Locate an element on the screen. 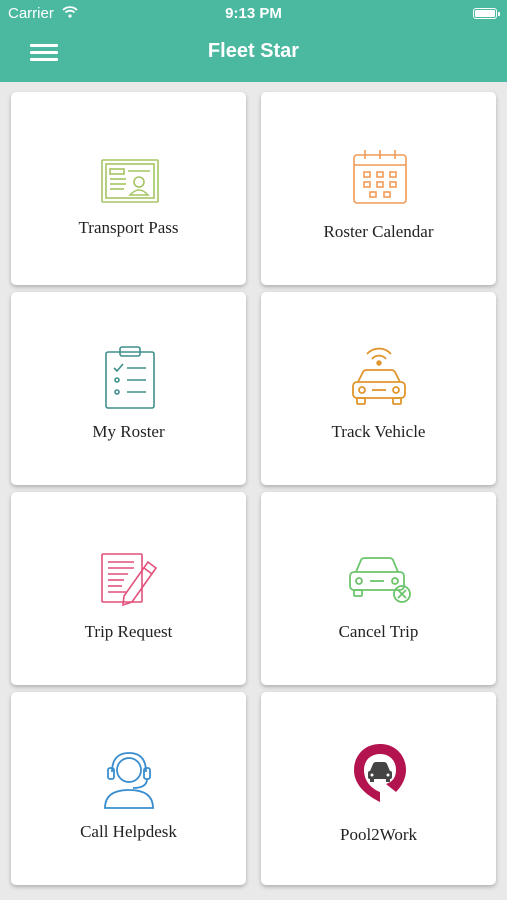 The width and height of the screenshot is (507, 900). battery-icon is located at coordinates (486, 13).